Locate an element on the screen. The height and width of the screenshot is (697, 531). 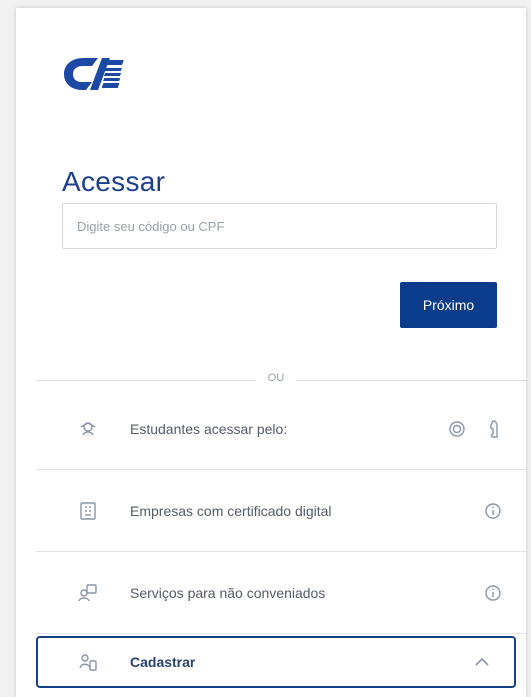
divider-label: OU is located at coordinates (276, 378).